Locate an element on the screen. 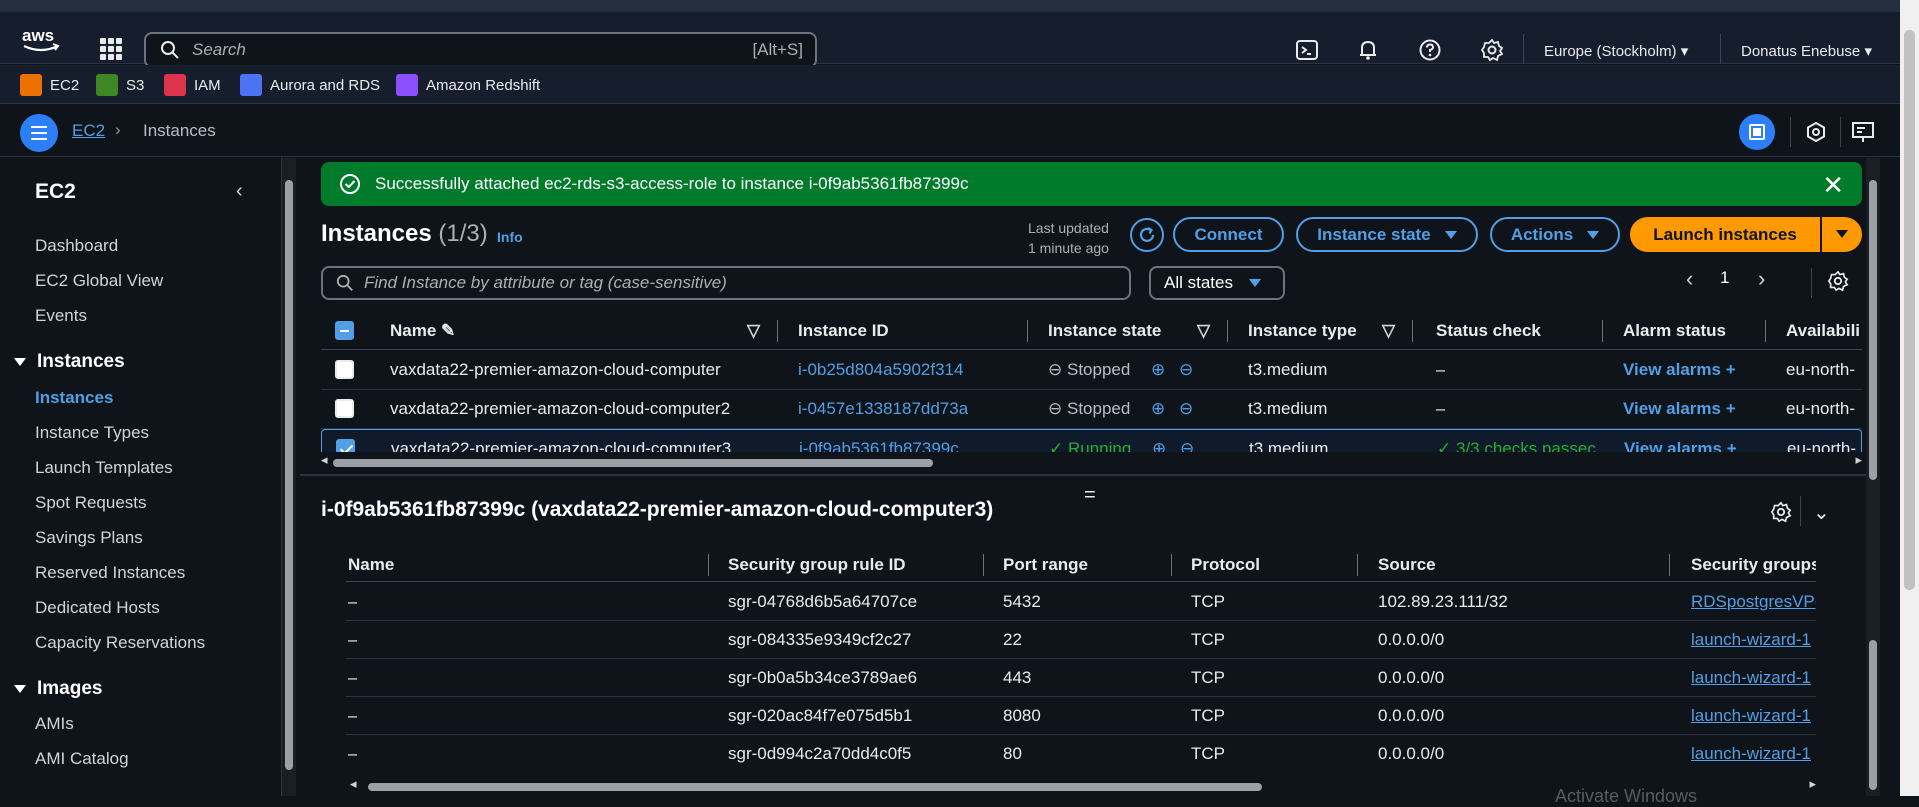 The height and width of the screenshot is (807, 1919). column-header-instance-type: Instance type is located at coordinates (1302, 331).